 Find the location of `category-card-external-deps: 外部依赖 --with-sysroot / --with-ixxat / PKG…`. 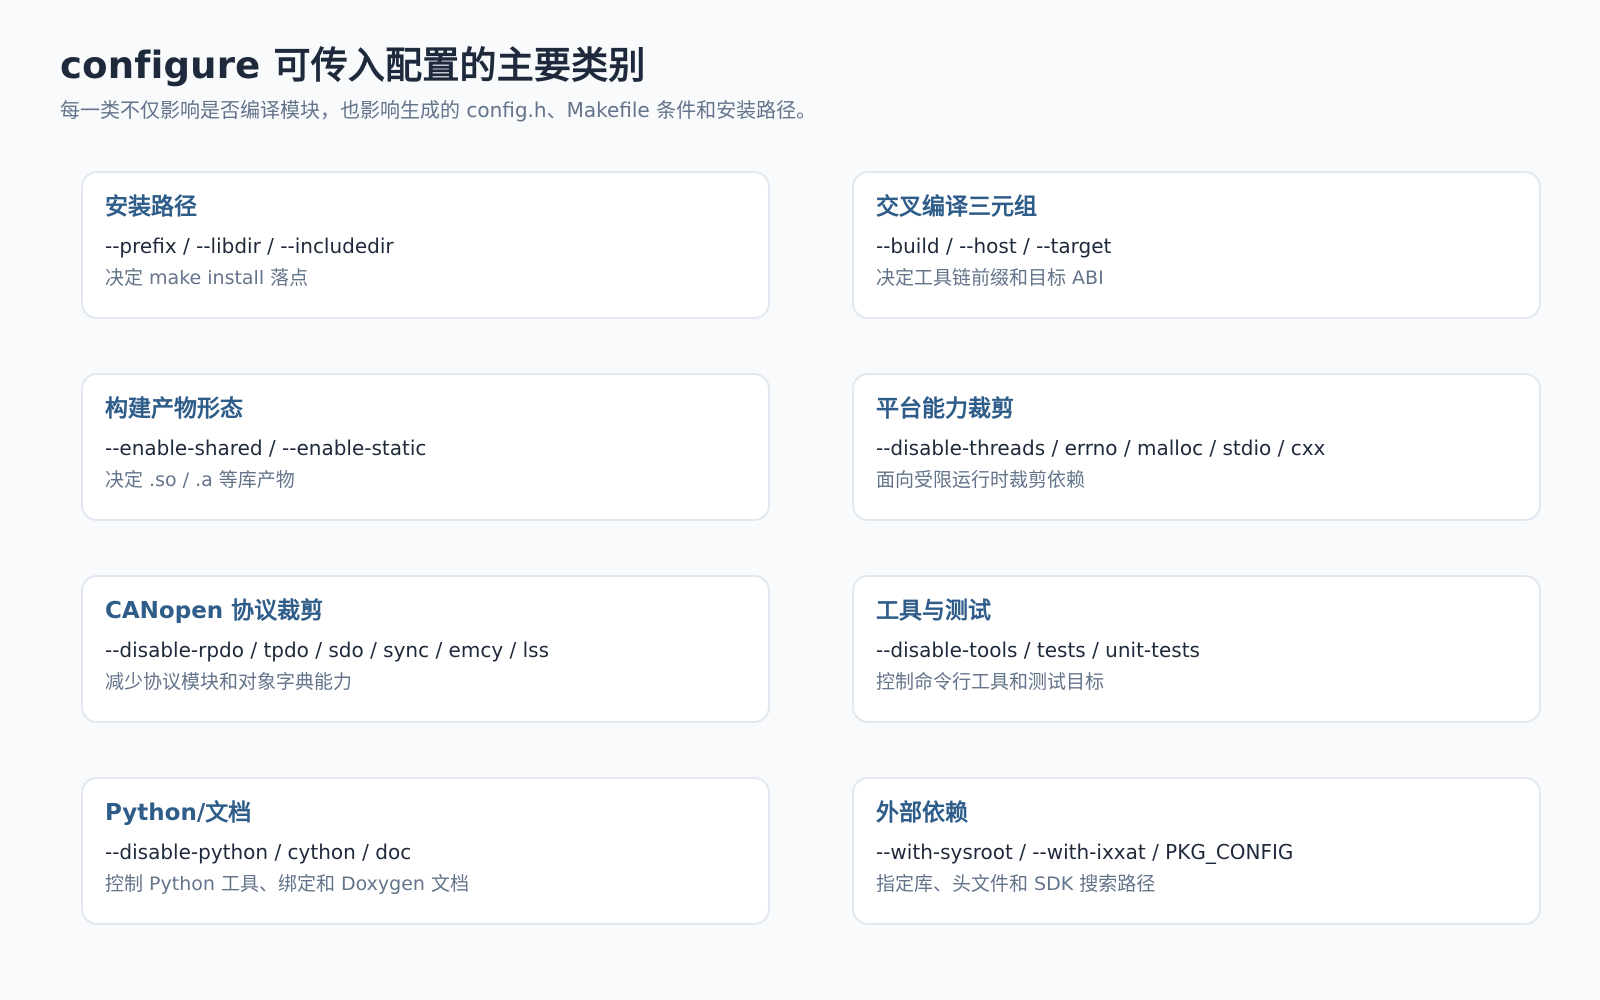

category-card-external-deps: 外部依赖 --with-sysroot / --with-ixxat / PKG… is located at coordinates (1196, 851).